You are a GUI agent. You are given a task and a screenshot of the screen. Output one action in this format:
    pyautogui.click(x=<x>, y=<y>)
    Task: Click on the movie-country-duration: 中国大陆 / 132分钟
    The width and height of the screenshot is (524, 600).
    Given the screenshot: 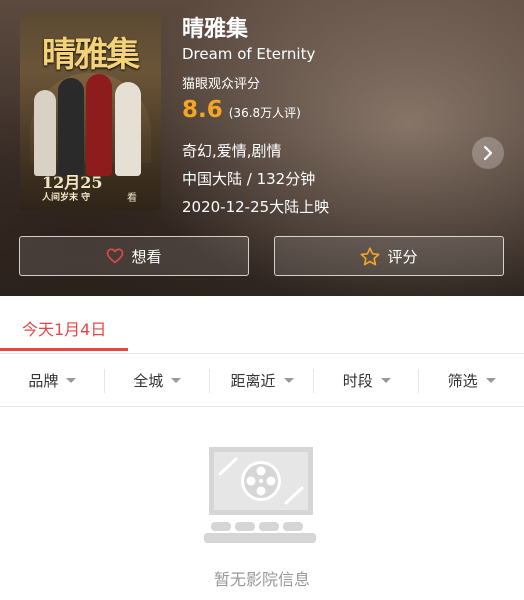 What is the action you would take?
    pyautogui.click(x=249, y=179)
    